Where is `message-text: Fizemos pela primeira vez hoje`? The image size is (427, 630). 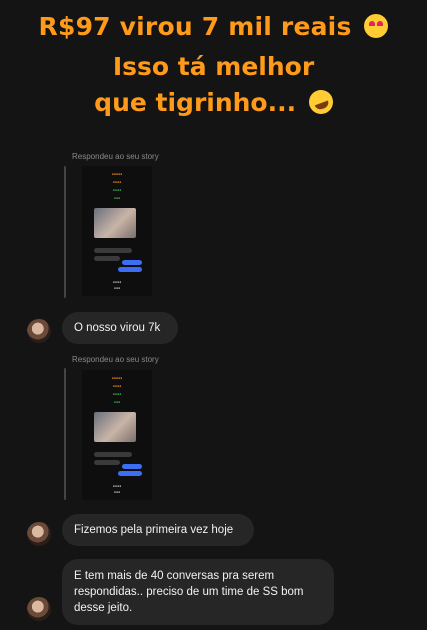 message-text: Fizemos pela primeira vez hoje is located at coordinates (154, 530).